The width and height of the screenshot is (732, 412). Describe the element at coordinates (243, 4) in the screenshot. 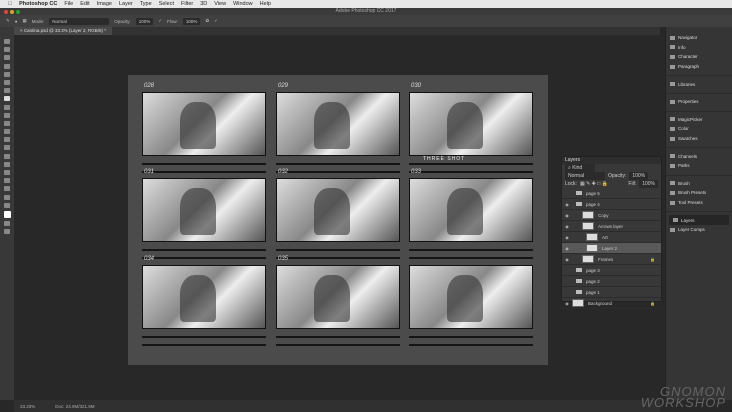

I see `menu-window: Window` at that location.